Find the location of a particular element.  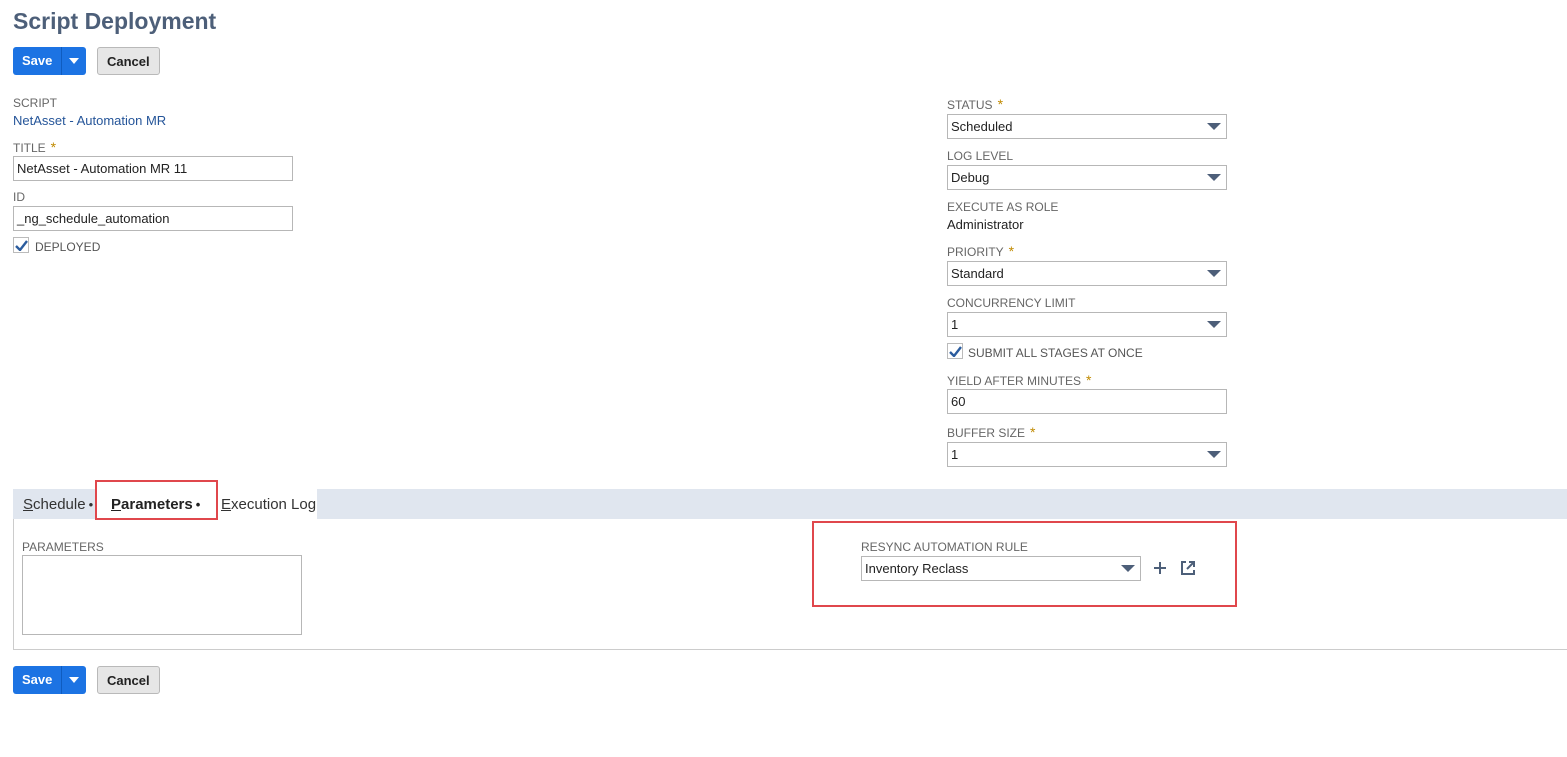

tab-schedule-marker: • is located at coordinates (91, 504).